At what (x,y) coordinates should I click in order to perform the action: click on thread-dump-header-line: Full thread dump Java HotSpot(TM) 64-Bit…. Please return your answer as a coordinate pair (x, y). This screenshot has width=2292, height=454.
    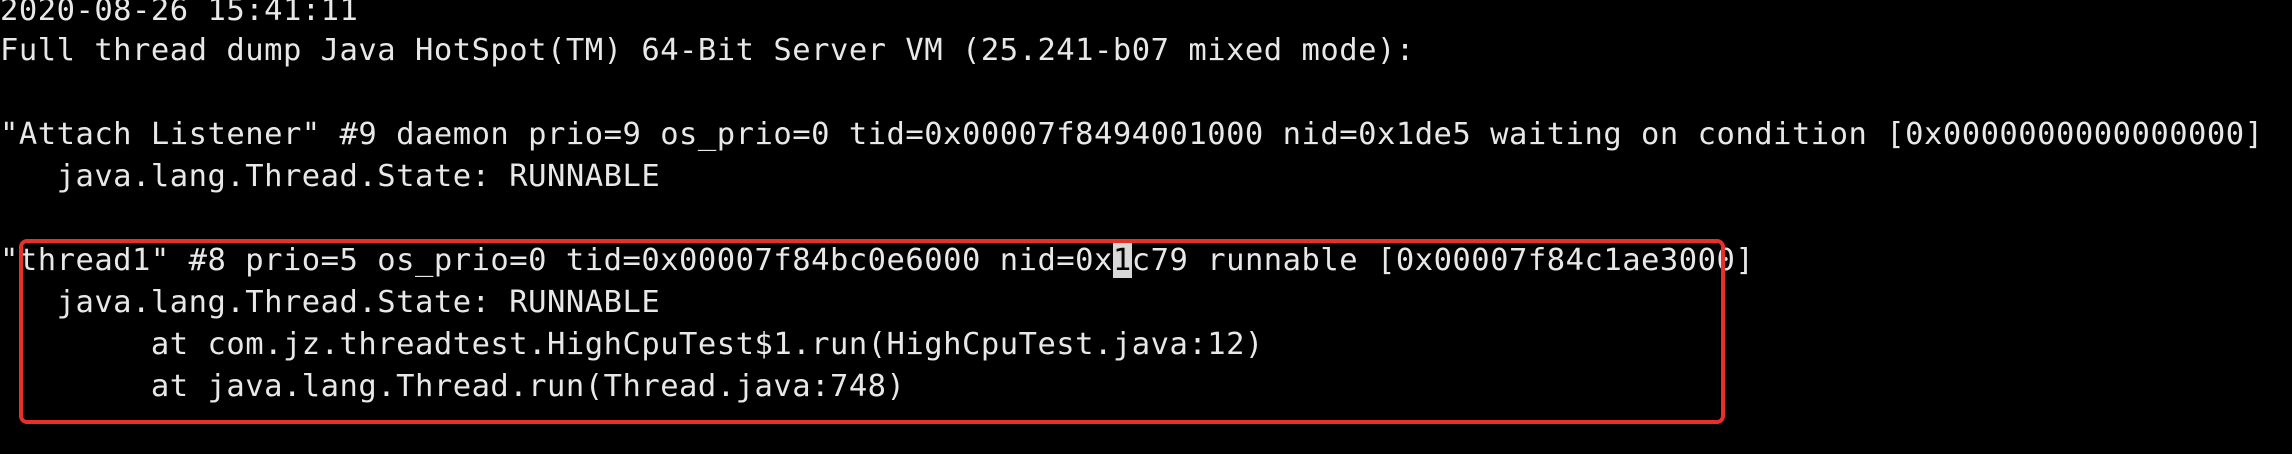
    Looking at the image, I should click on (707, 50).